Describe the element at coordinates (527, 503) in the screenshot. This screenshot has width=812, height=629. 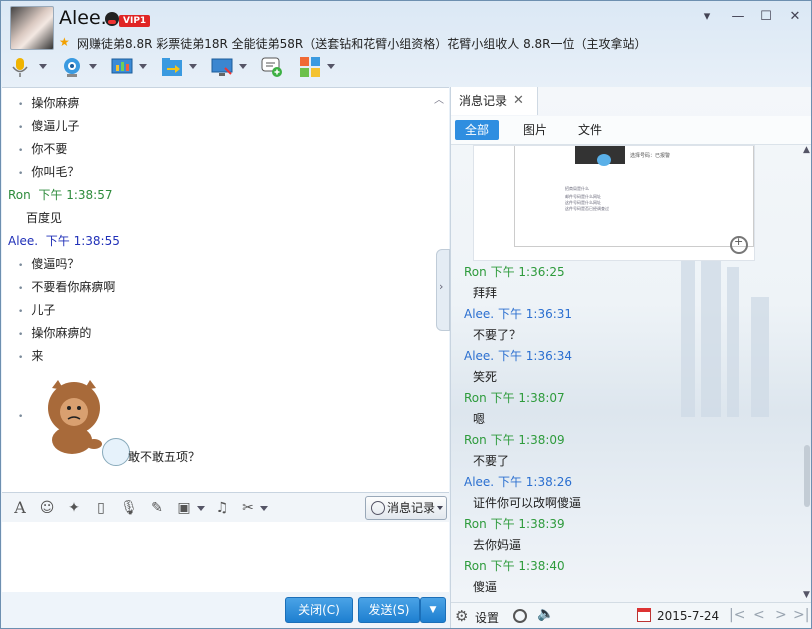
I see `history-message-text: 证件你可以改啊傻逼` at that location.